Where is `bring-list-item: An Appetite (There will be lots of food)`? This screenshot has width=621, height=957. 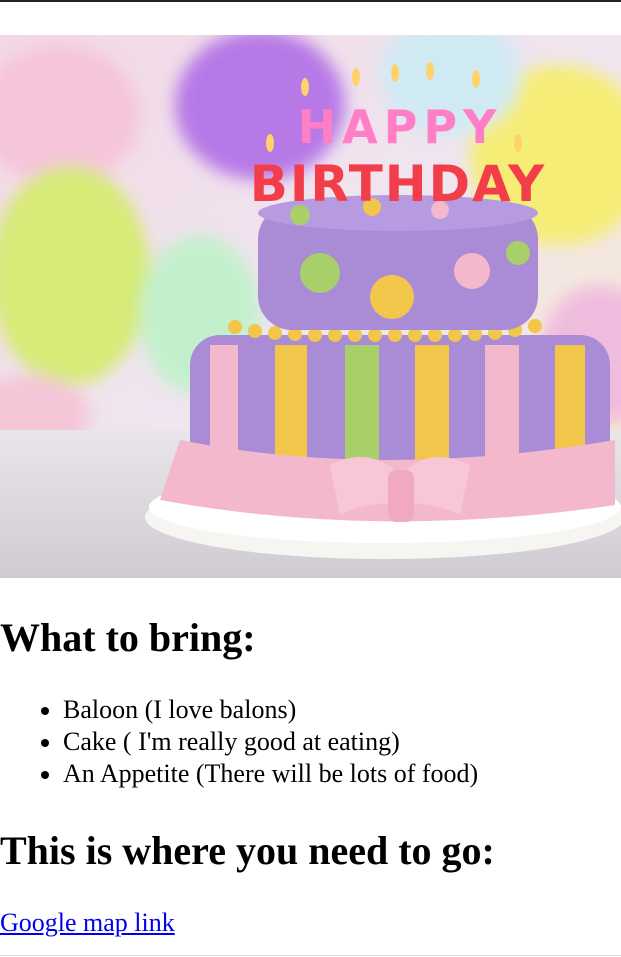 bring-list-item: An Appetite (There will be lots of food) is located at coordinates (270, 774).